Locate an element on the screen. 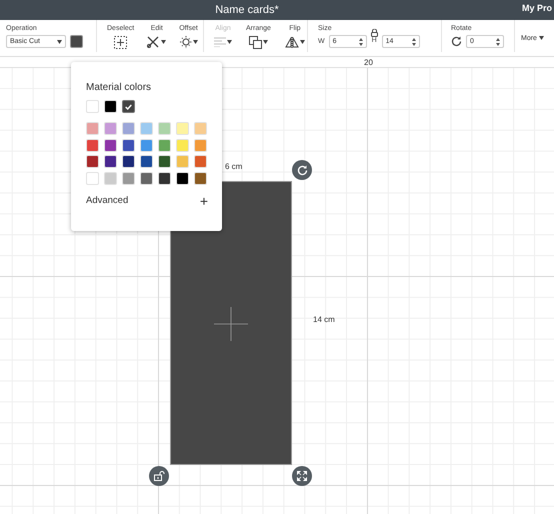 This screenshot has width=554, height=514. unlock-icon is located at coordinates (159, 476).